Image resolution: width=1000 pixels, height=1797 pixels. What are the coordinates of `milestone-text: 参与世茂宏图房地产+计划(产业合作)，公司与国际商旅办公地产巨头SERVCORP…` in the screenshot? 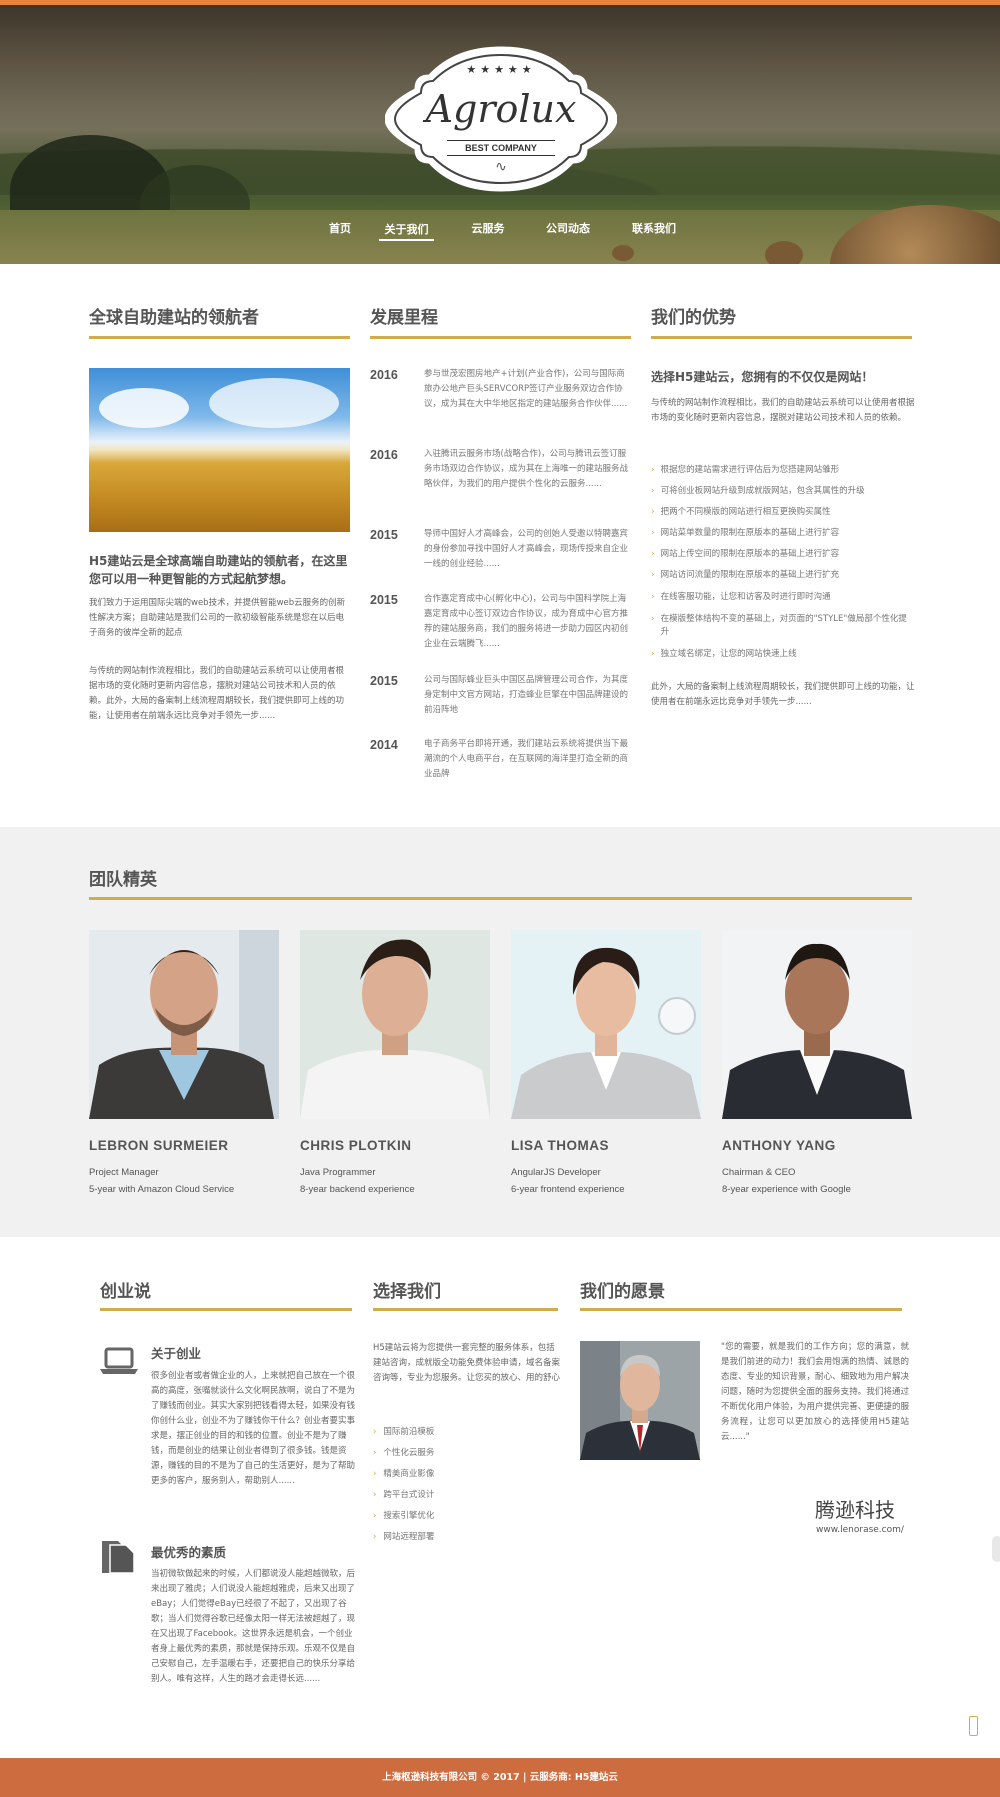 It's located at (526, 389).